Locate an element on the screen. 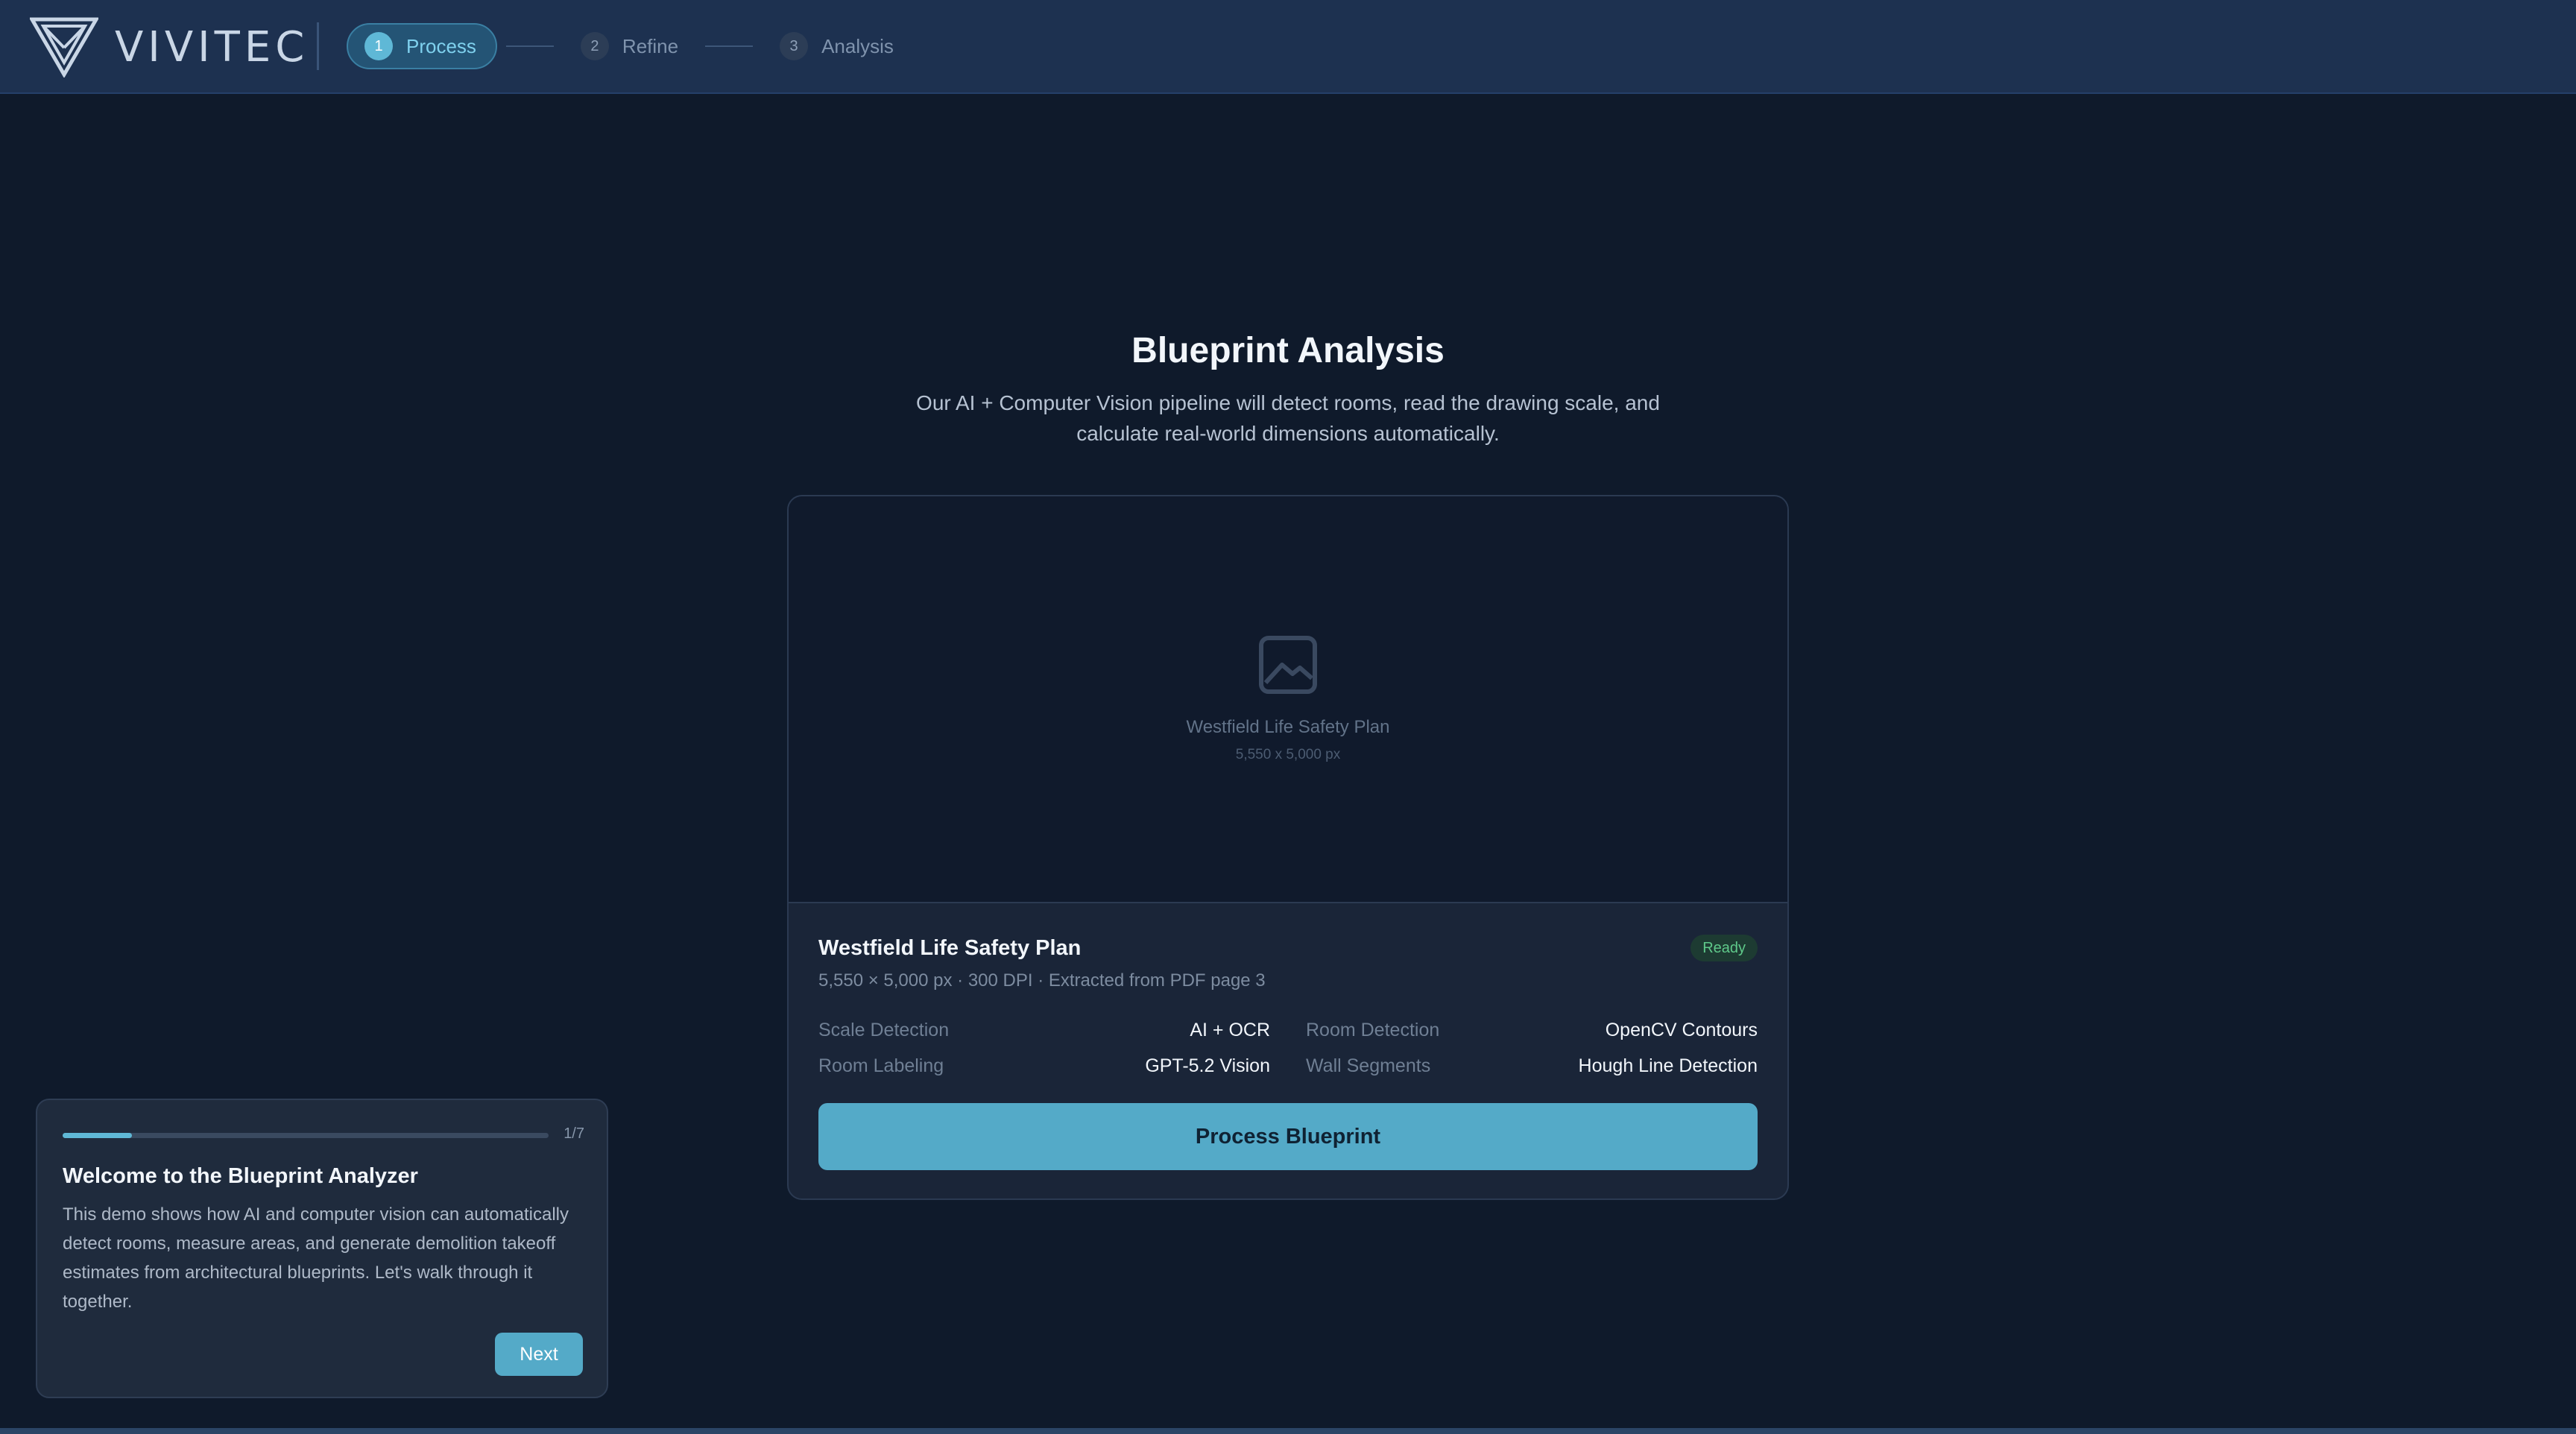 The height and width of the screenshot is (1434, 2576). tour-title: Welcome to the Blueprint Analyzer is located at coordinates (241, 1176).